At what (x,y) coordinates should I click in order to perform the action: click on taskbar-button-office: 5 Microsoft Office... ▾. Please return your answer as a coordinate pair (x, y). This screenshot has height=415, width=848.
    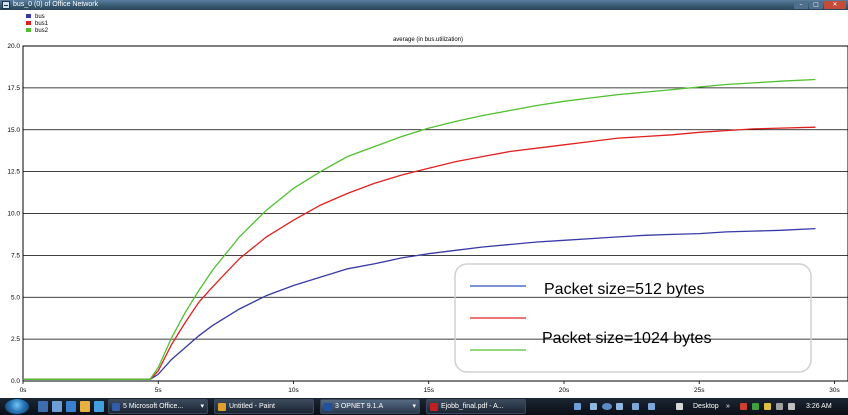
    Looking at the image, I should click on (158, 406).